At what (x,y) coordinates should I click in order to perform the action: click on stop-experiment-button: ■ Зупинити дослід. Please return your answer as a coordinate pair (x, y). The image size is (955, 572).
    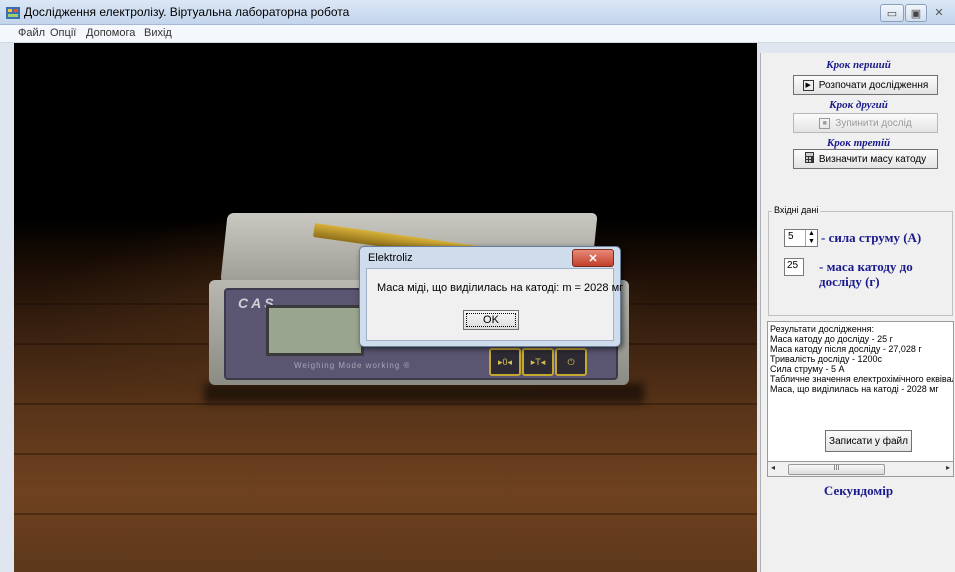
    Looking at the image, I should click on (865, 123).